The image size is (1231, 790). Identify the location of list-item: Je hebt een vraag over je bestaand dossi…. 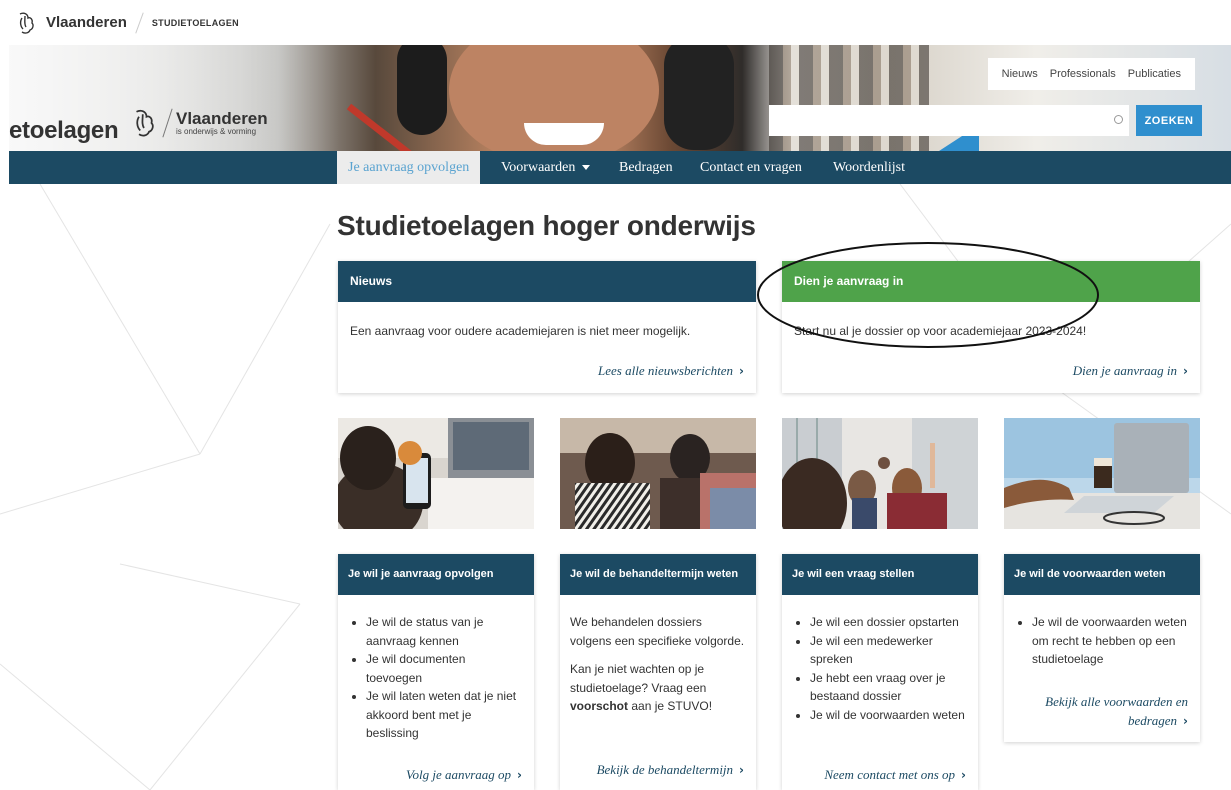
(889, 687).